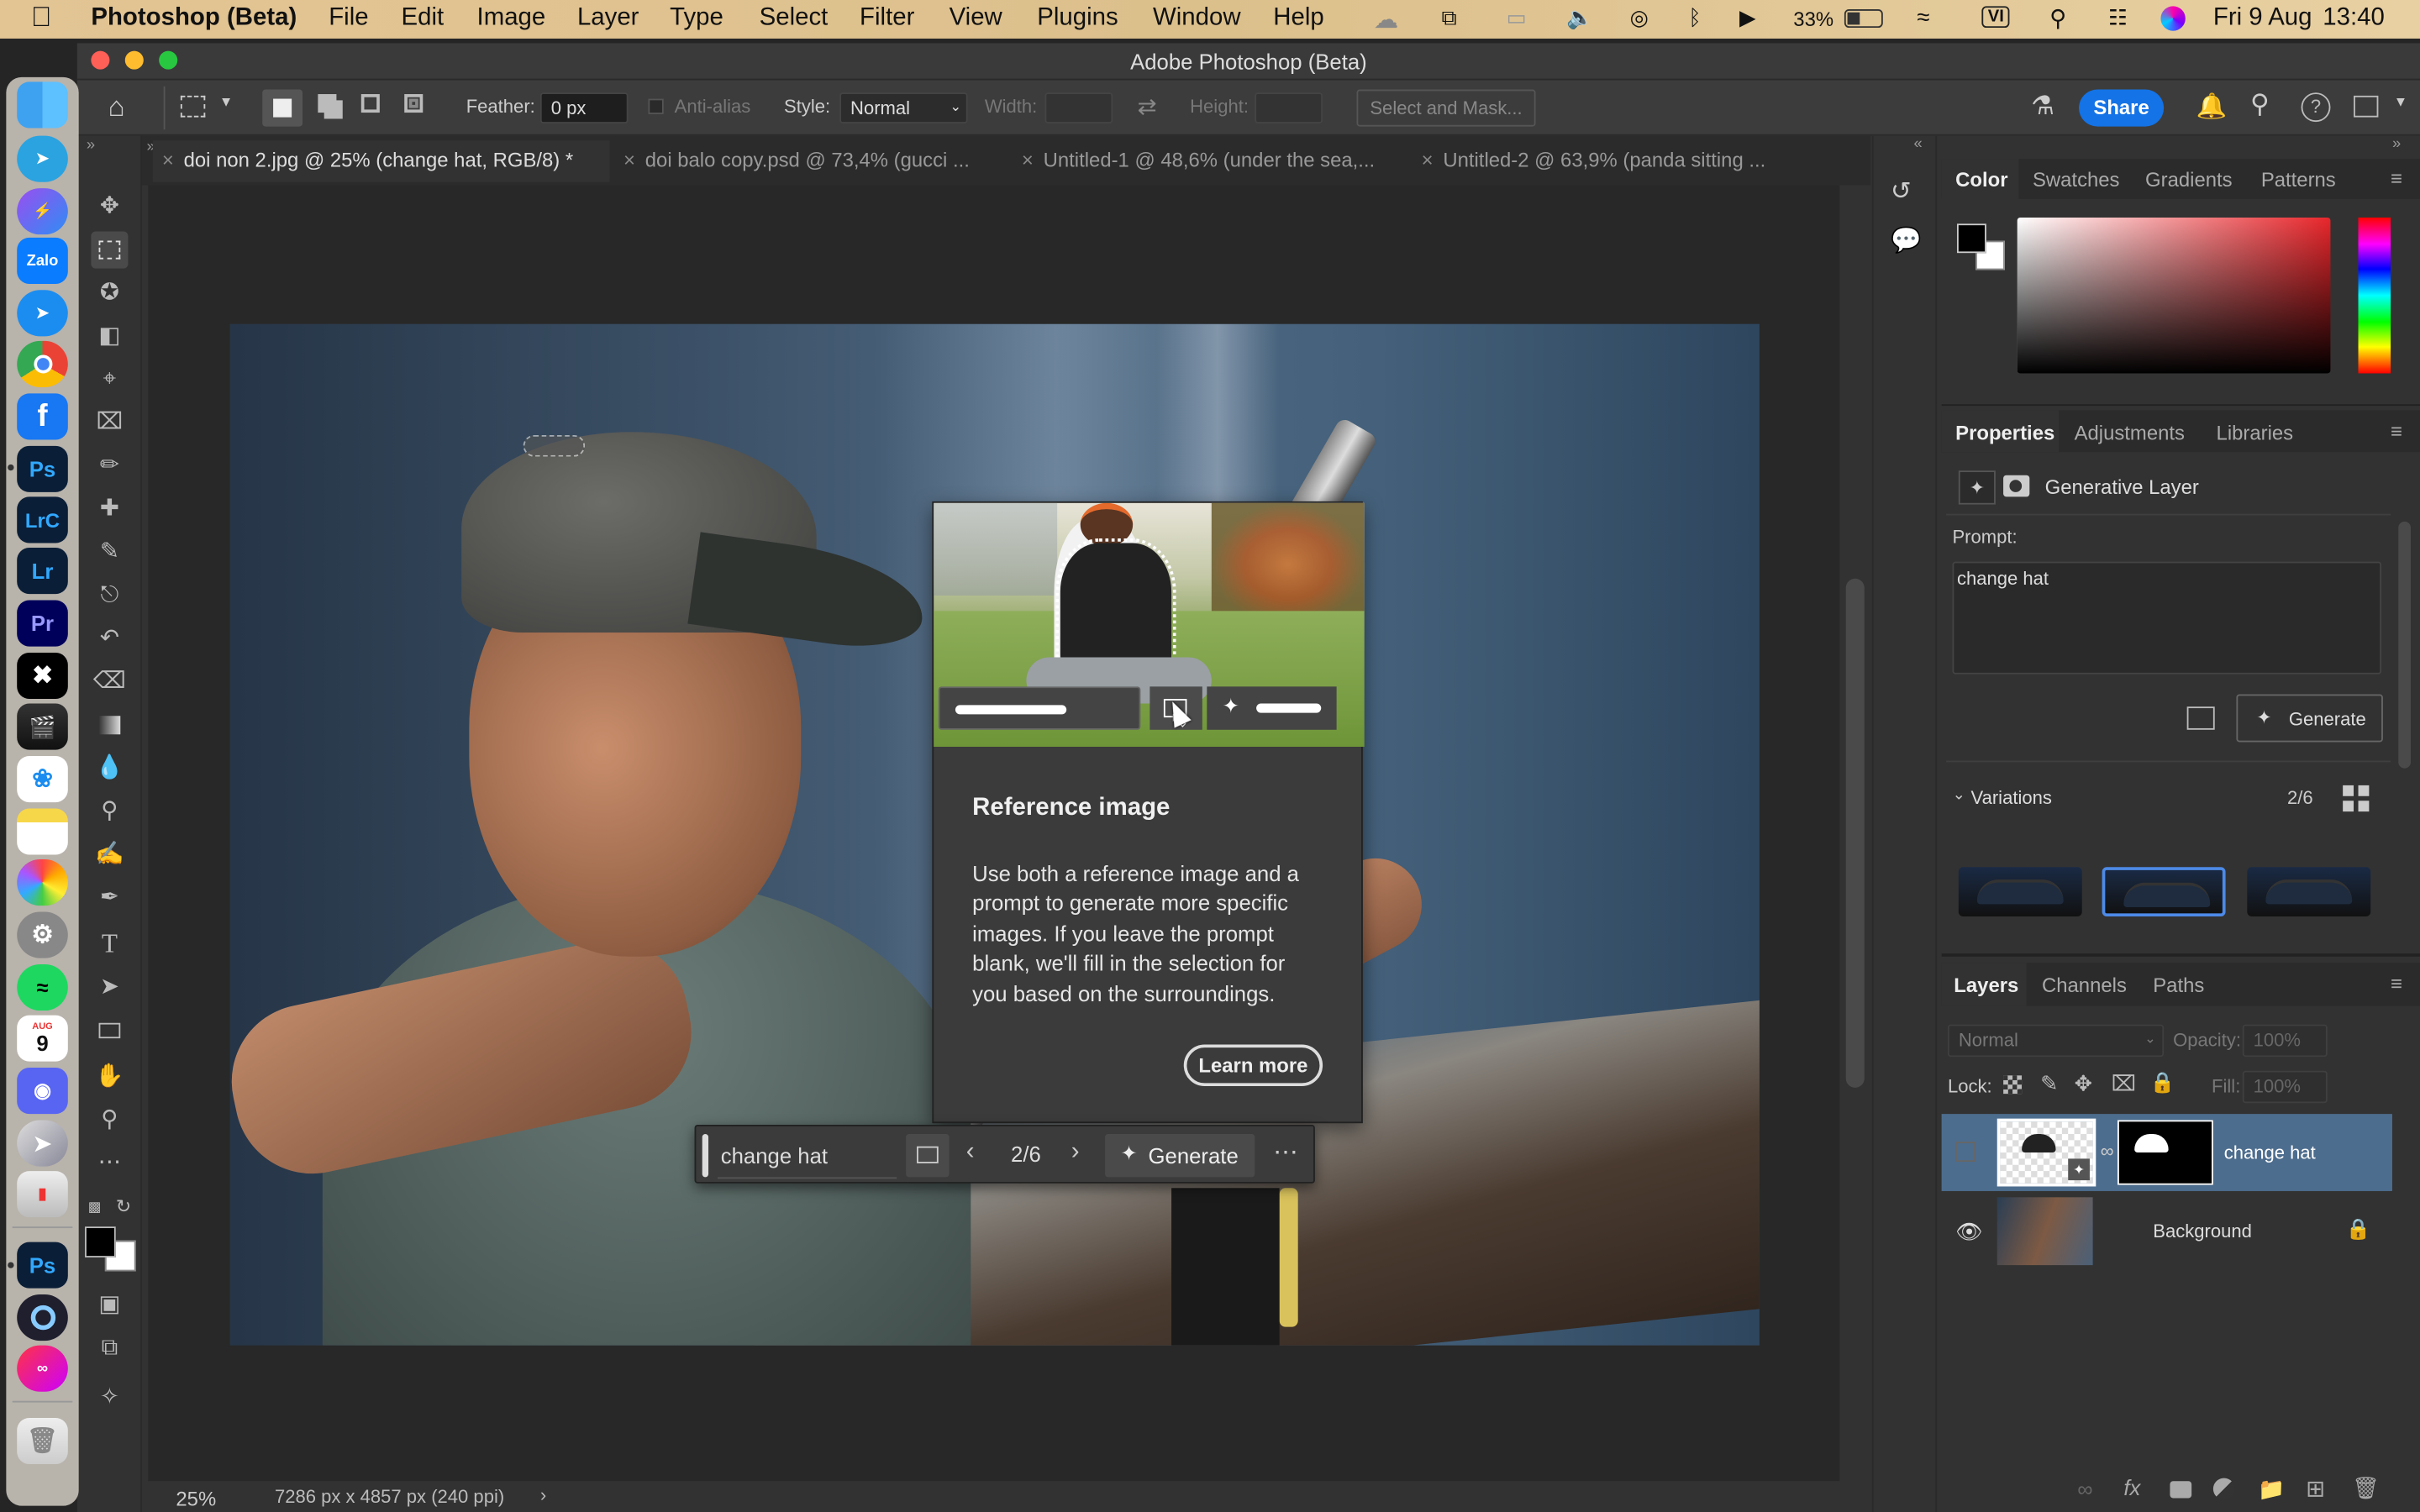 This screenshot has width=2420, height=1512. What do you see at coordinates (794, 19) in the screenshot?
I see `menu-select: Select` at bounding box center [794, 19].